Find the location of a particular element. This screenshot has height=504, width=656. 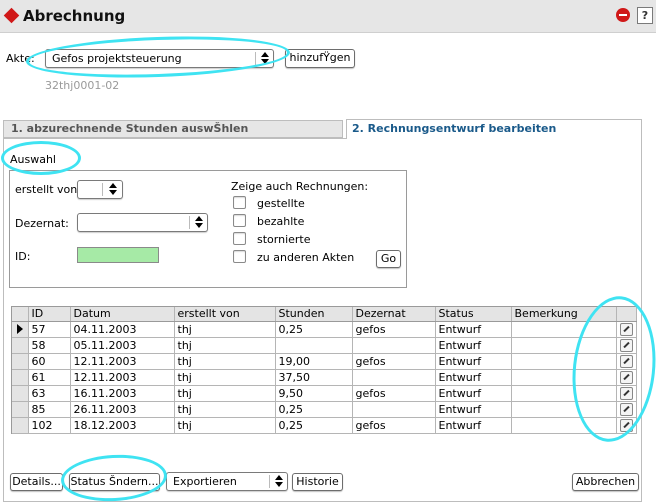

cell-stunden: 37,50 is located at coordinates (314, 377).